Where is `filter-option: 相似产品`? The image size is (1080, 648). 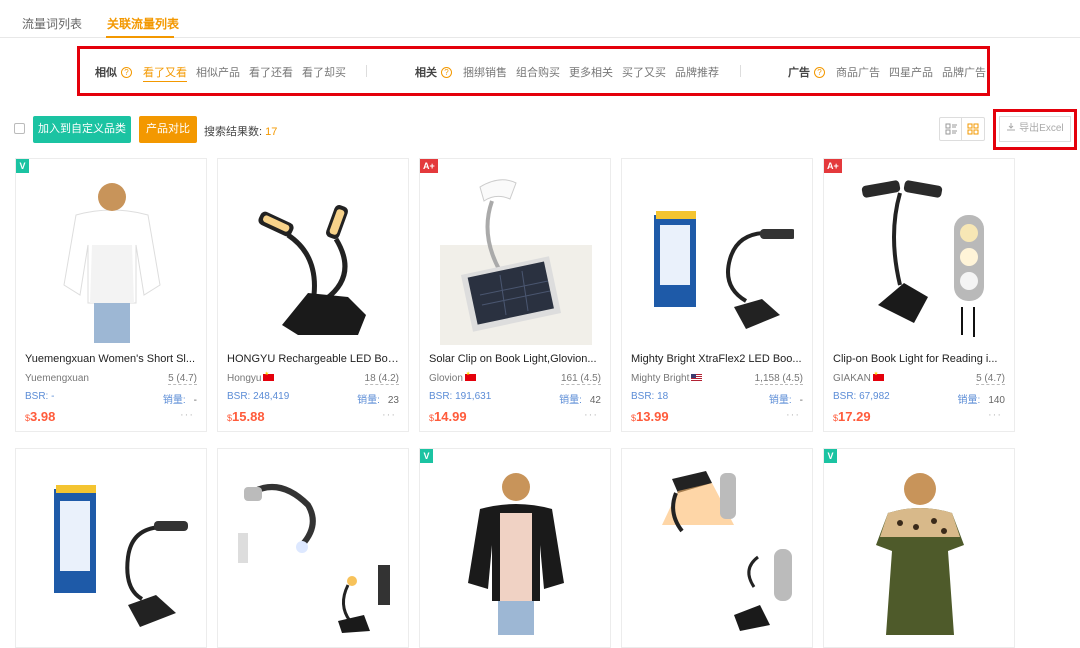 filter-option: 相似产品 is located at coordinates (218, 72).